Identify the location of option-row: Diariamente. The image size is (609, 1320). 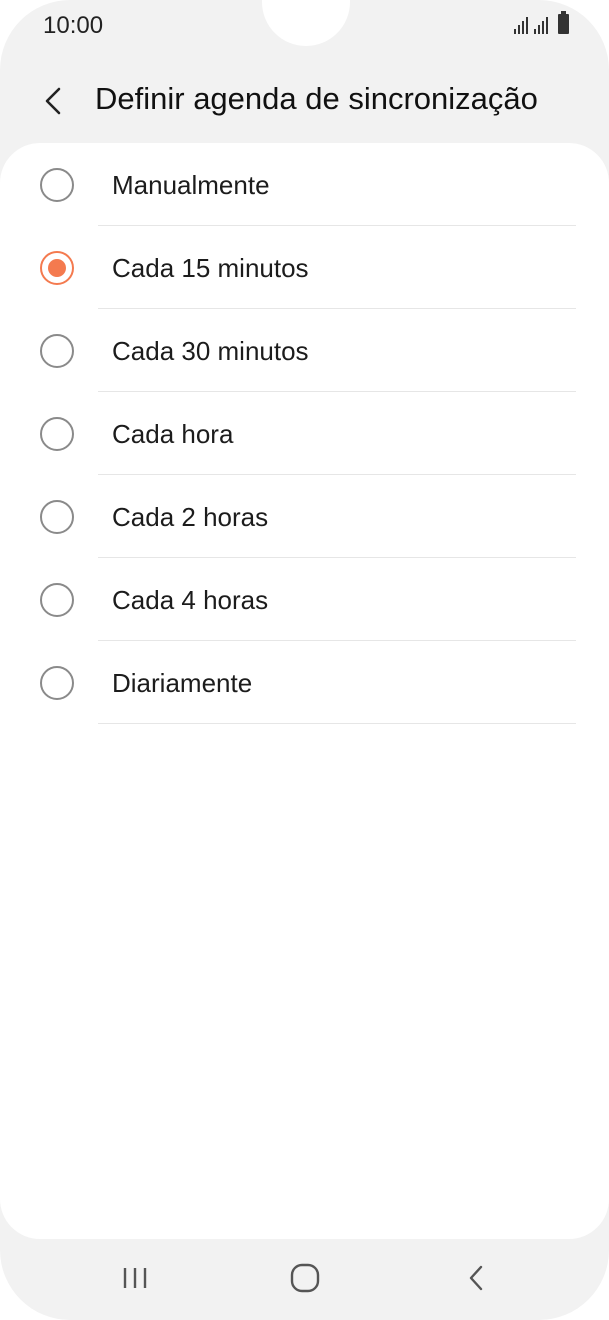
(304, 682).